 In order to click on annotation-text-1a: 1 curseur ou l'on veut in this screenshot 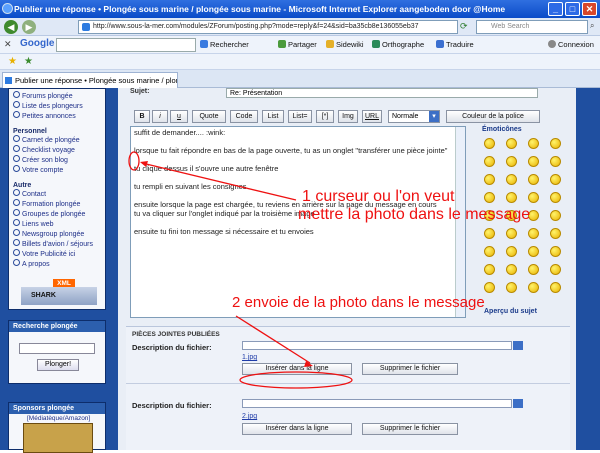, I will do `click(378, 196)`.